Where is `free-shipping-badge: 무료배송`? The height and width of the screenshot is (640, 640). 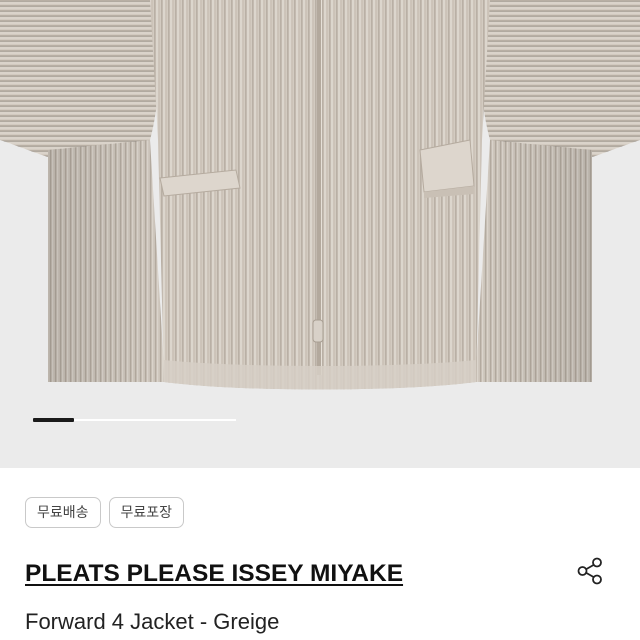 free-shipping-badge: 무료배송 is located at coordinates (63, 512).